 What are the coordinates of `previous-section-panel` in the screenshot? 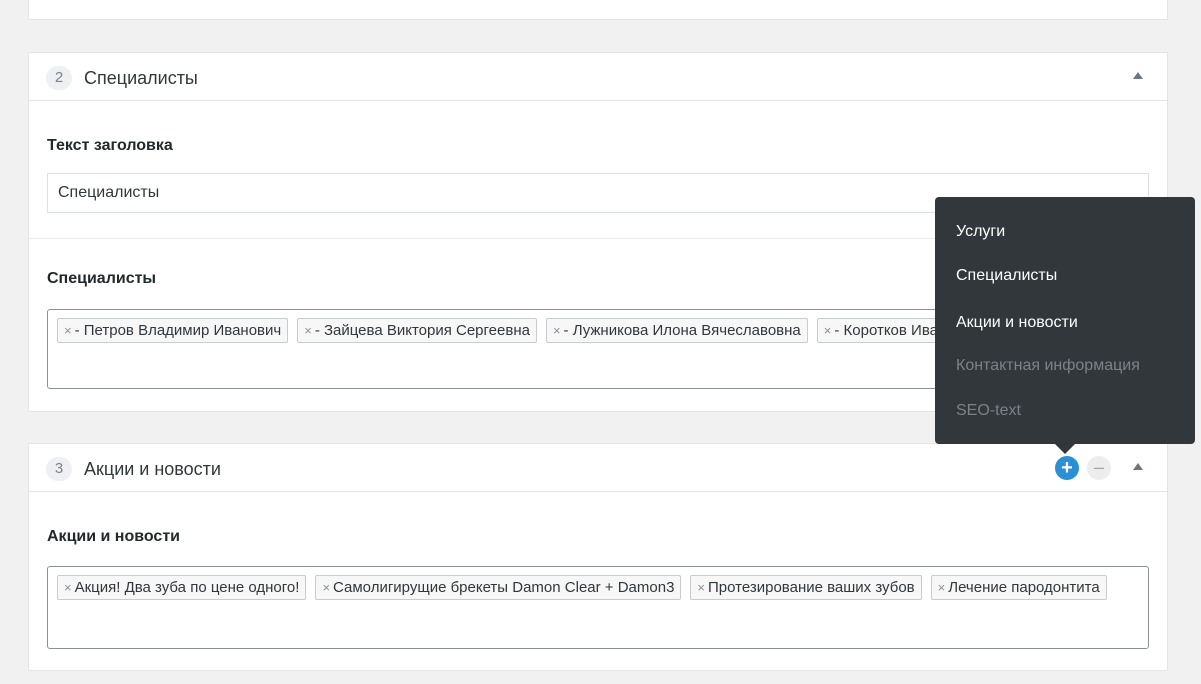 It's located at (598, 10).